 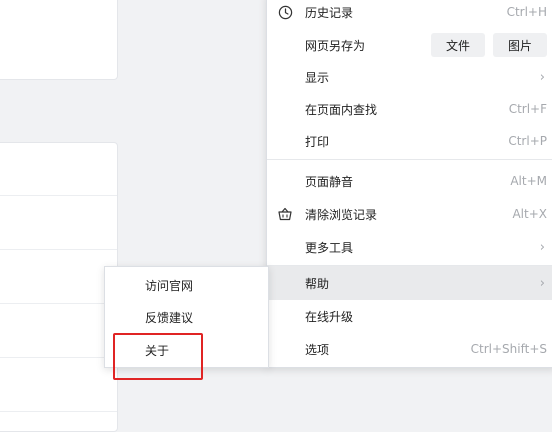 I want to click on menu-item-label: 清除浏览记录, so click(x=341, y=214).